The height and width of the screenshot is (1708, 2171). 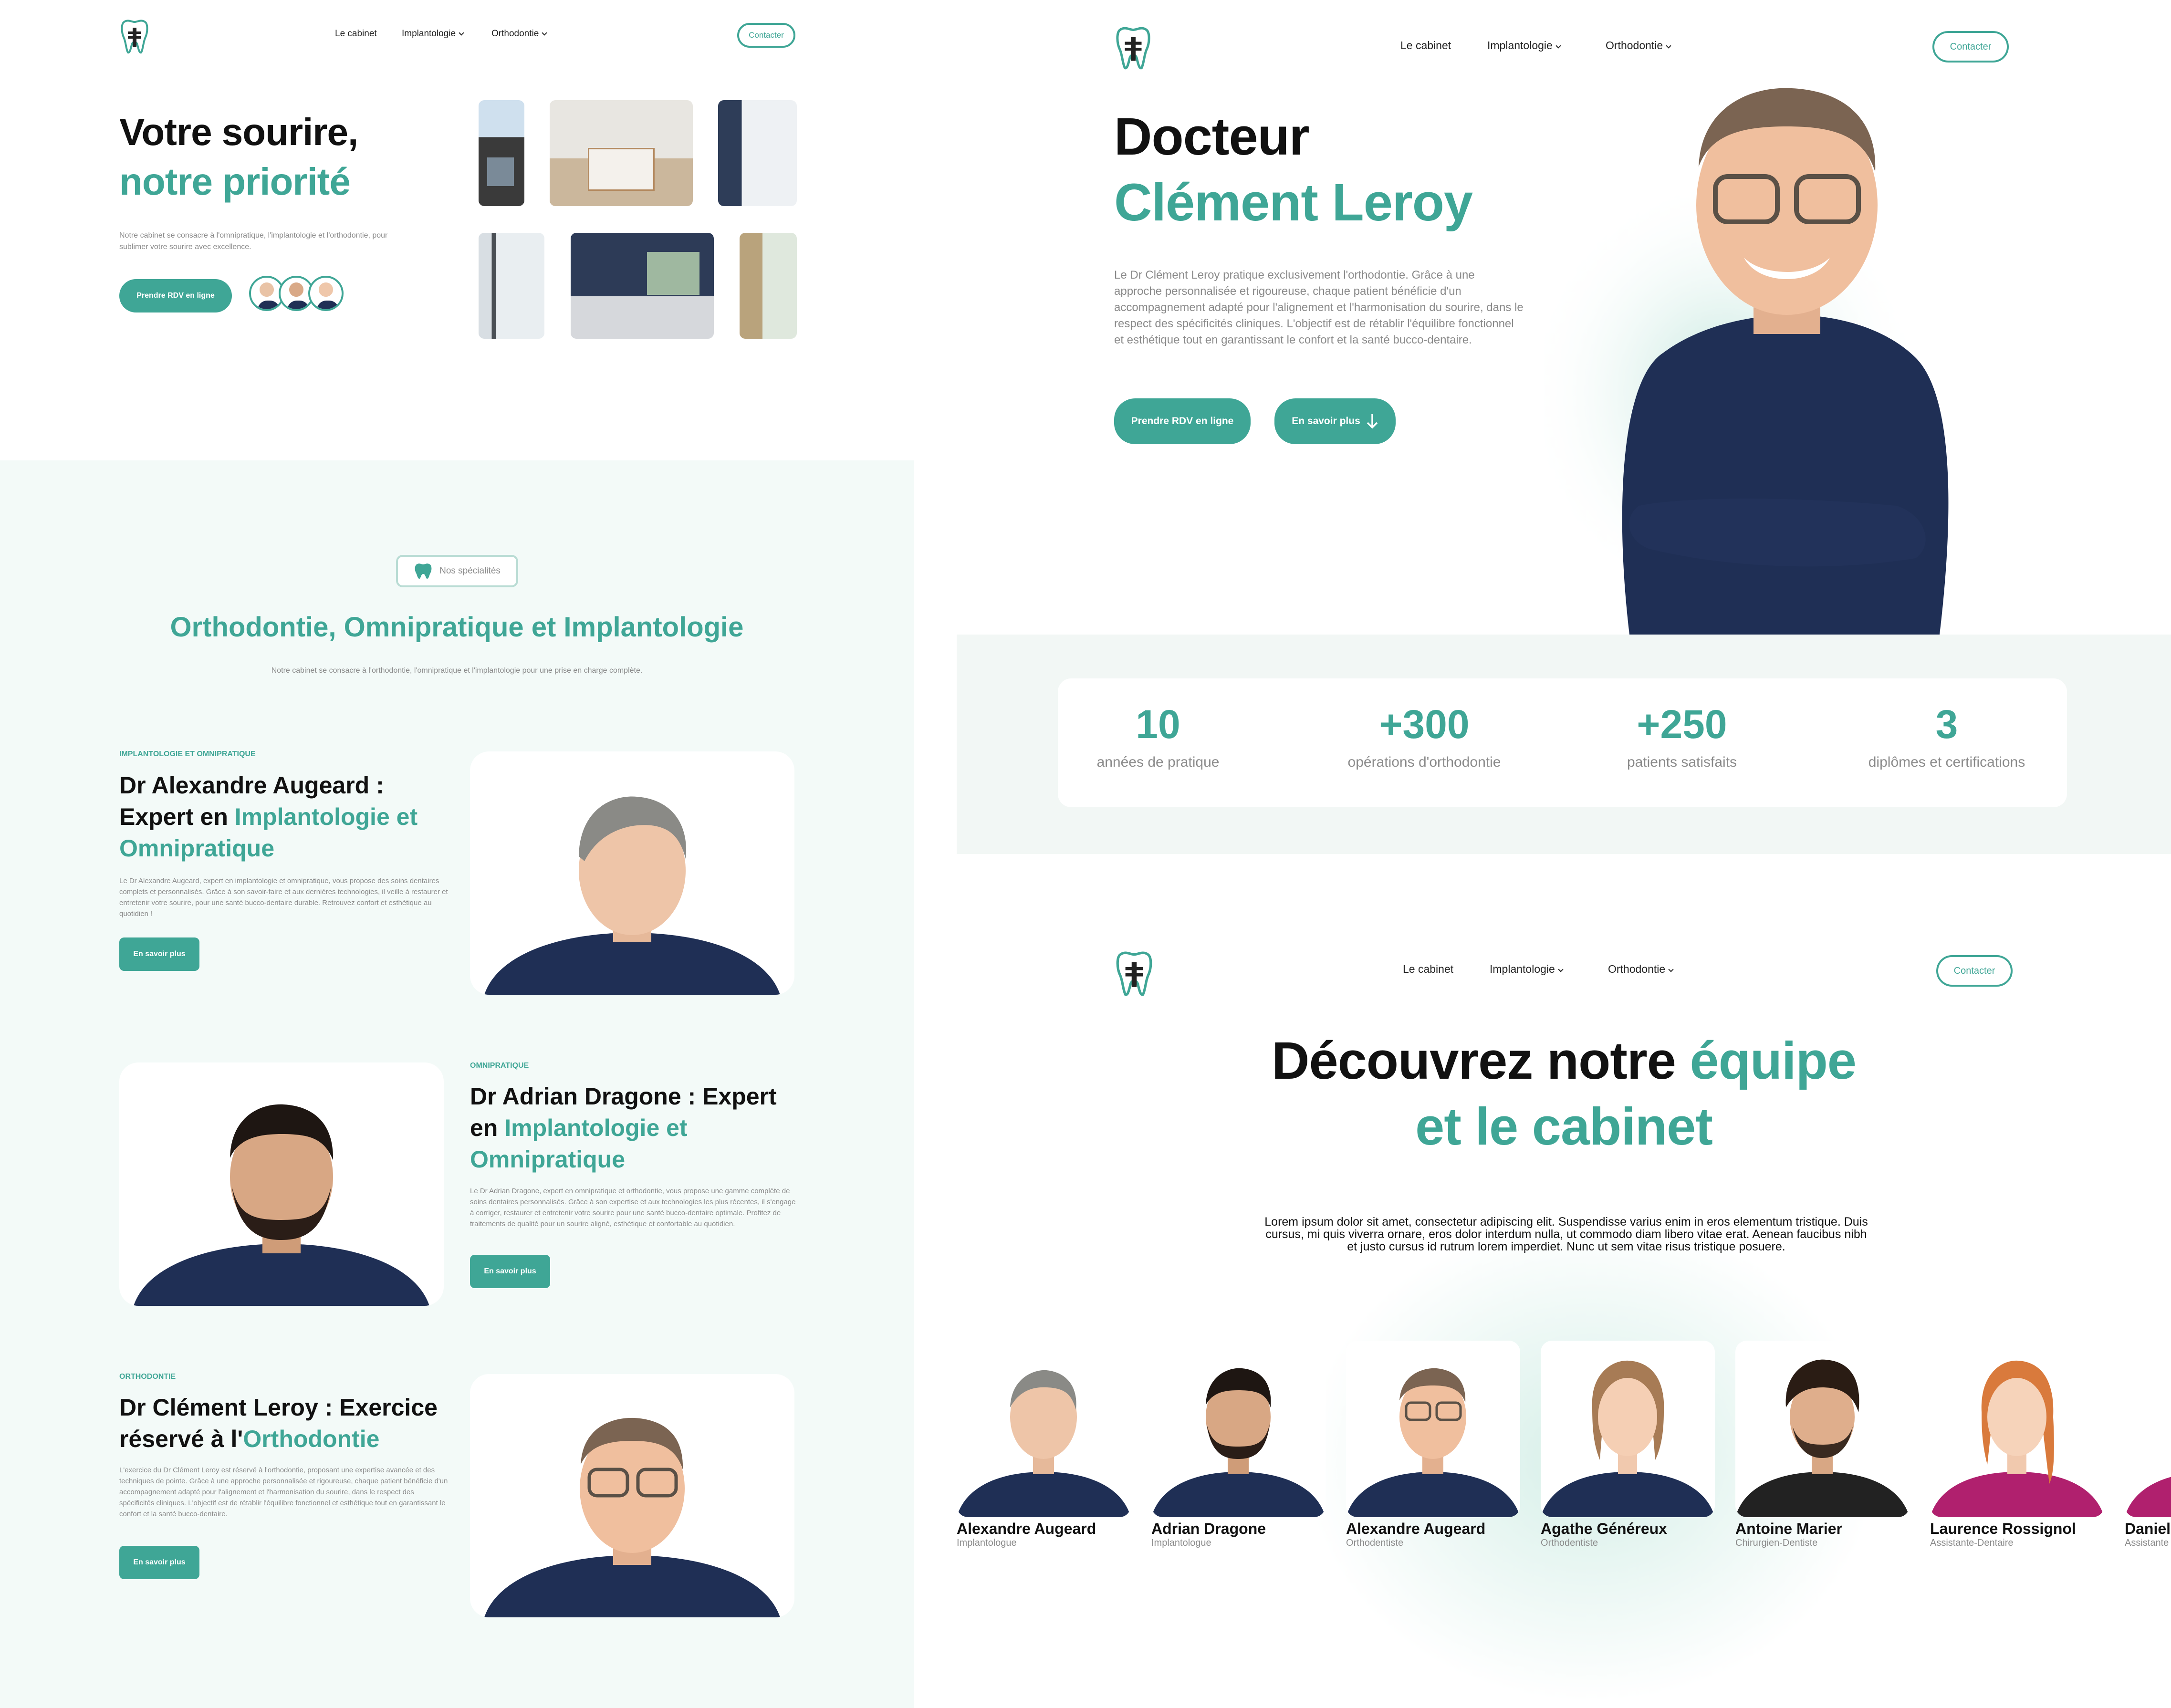 I want to click on learn-more-label: En savoir plus, so click(x=1326, y=421).